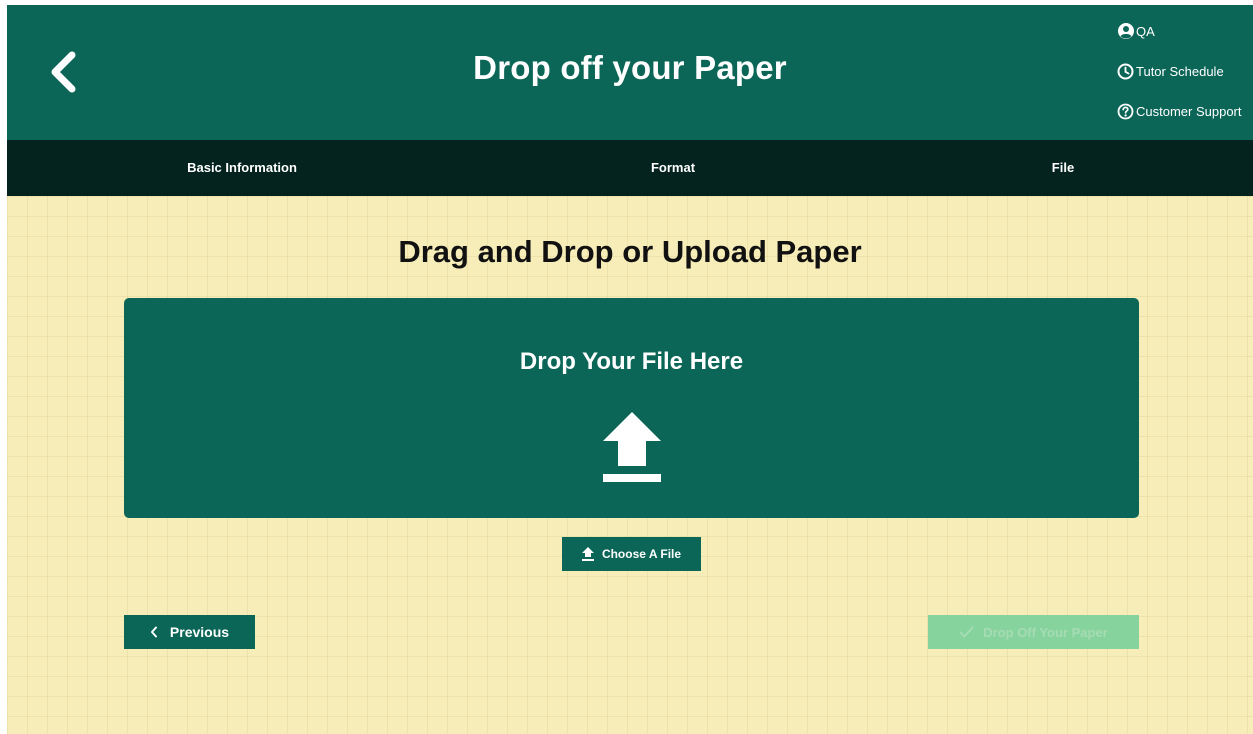  Describe the element at coordinates (153, 632) in the screenshot. I see `chevron-left-icon` at that location.